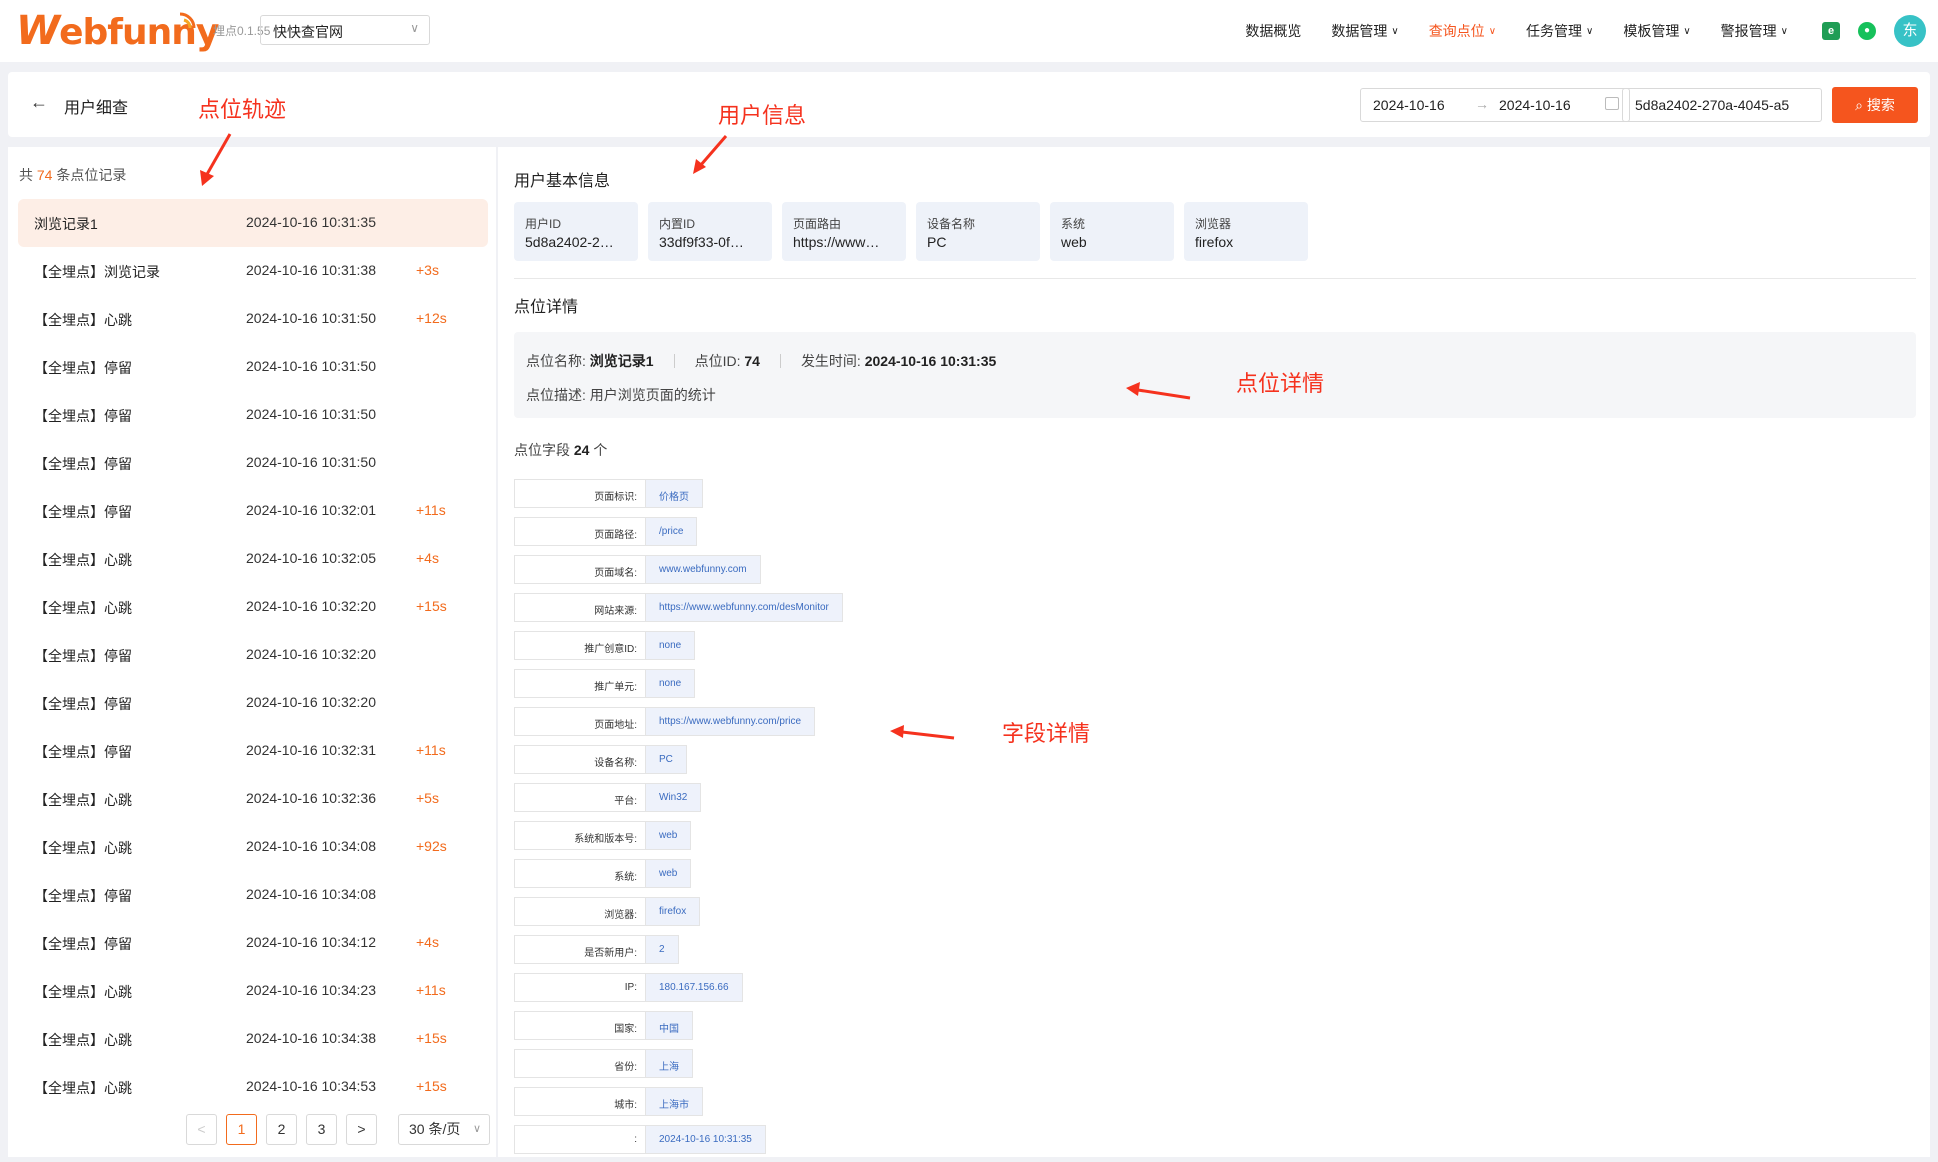  I want to click on date-start: 2024-10-16, so click(1409, 105).